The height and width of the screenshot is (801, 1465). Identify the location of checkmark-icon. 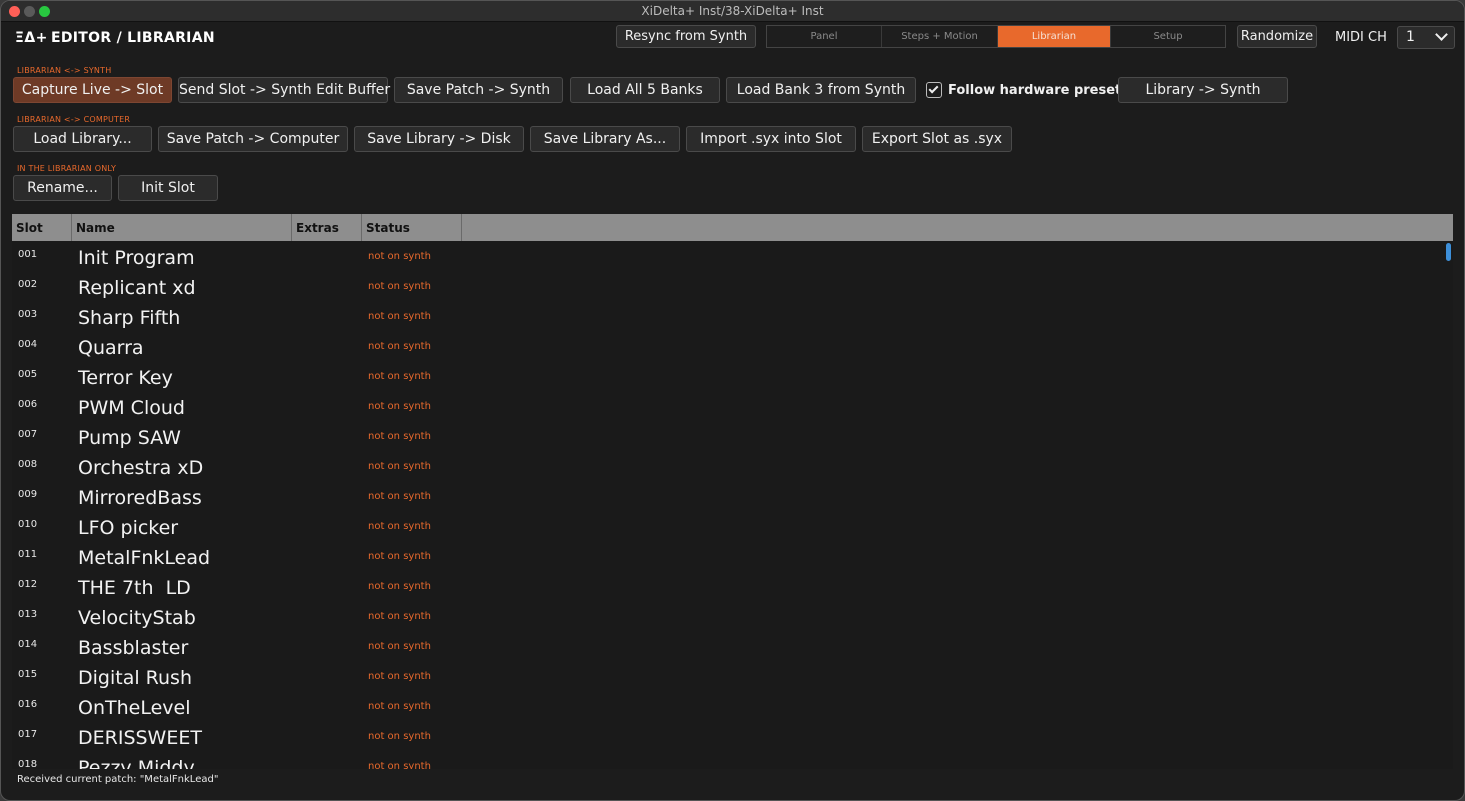
(933, 88).